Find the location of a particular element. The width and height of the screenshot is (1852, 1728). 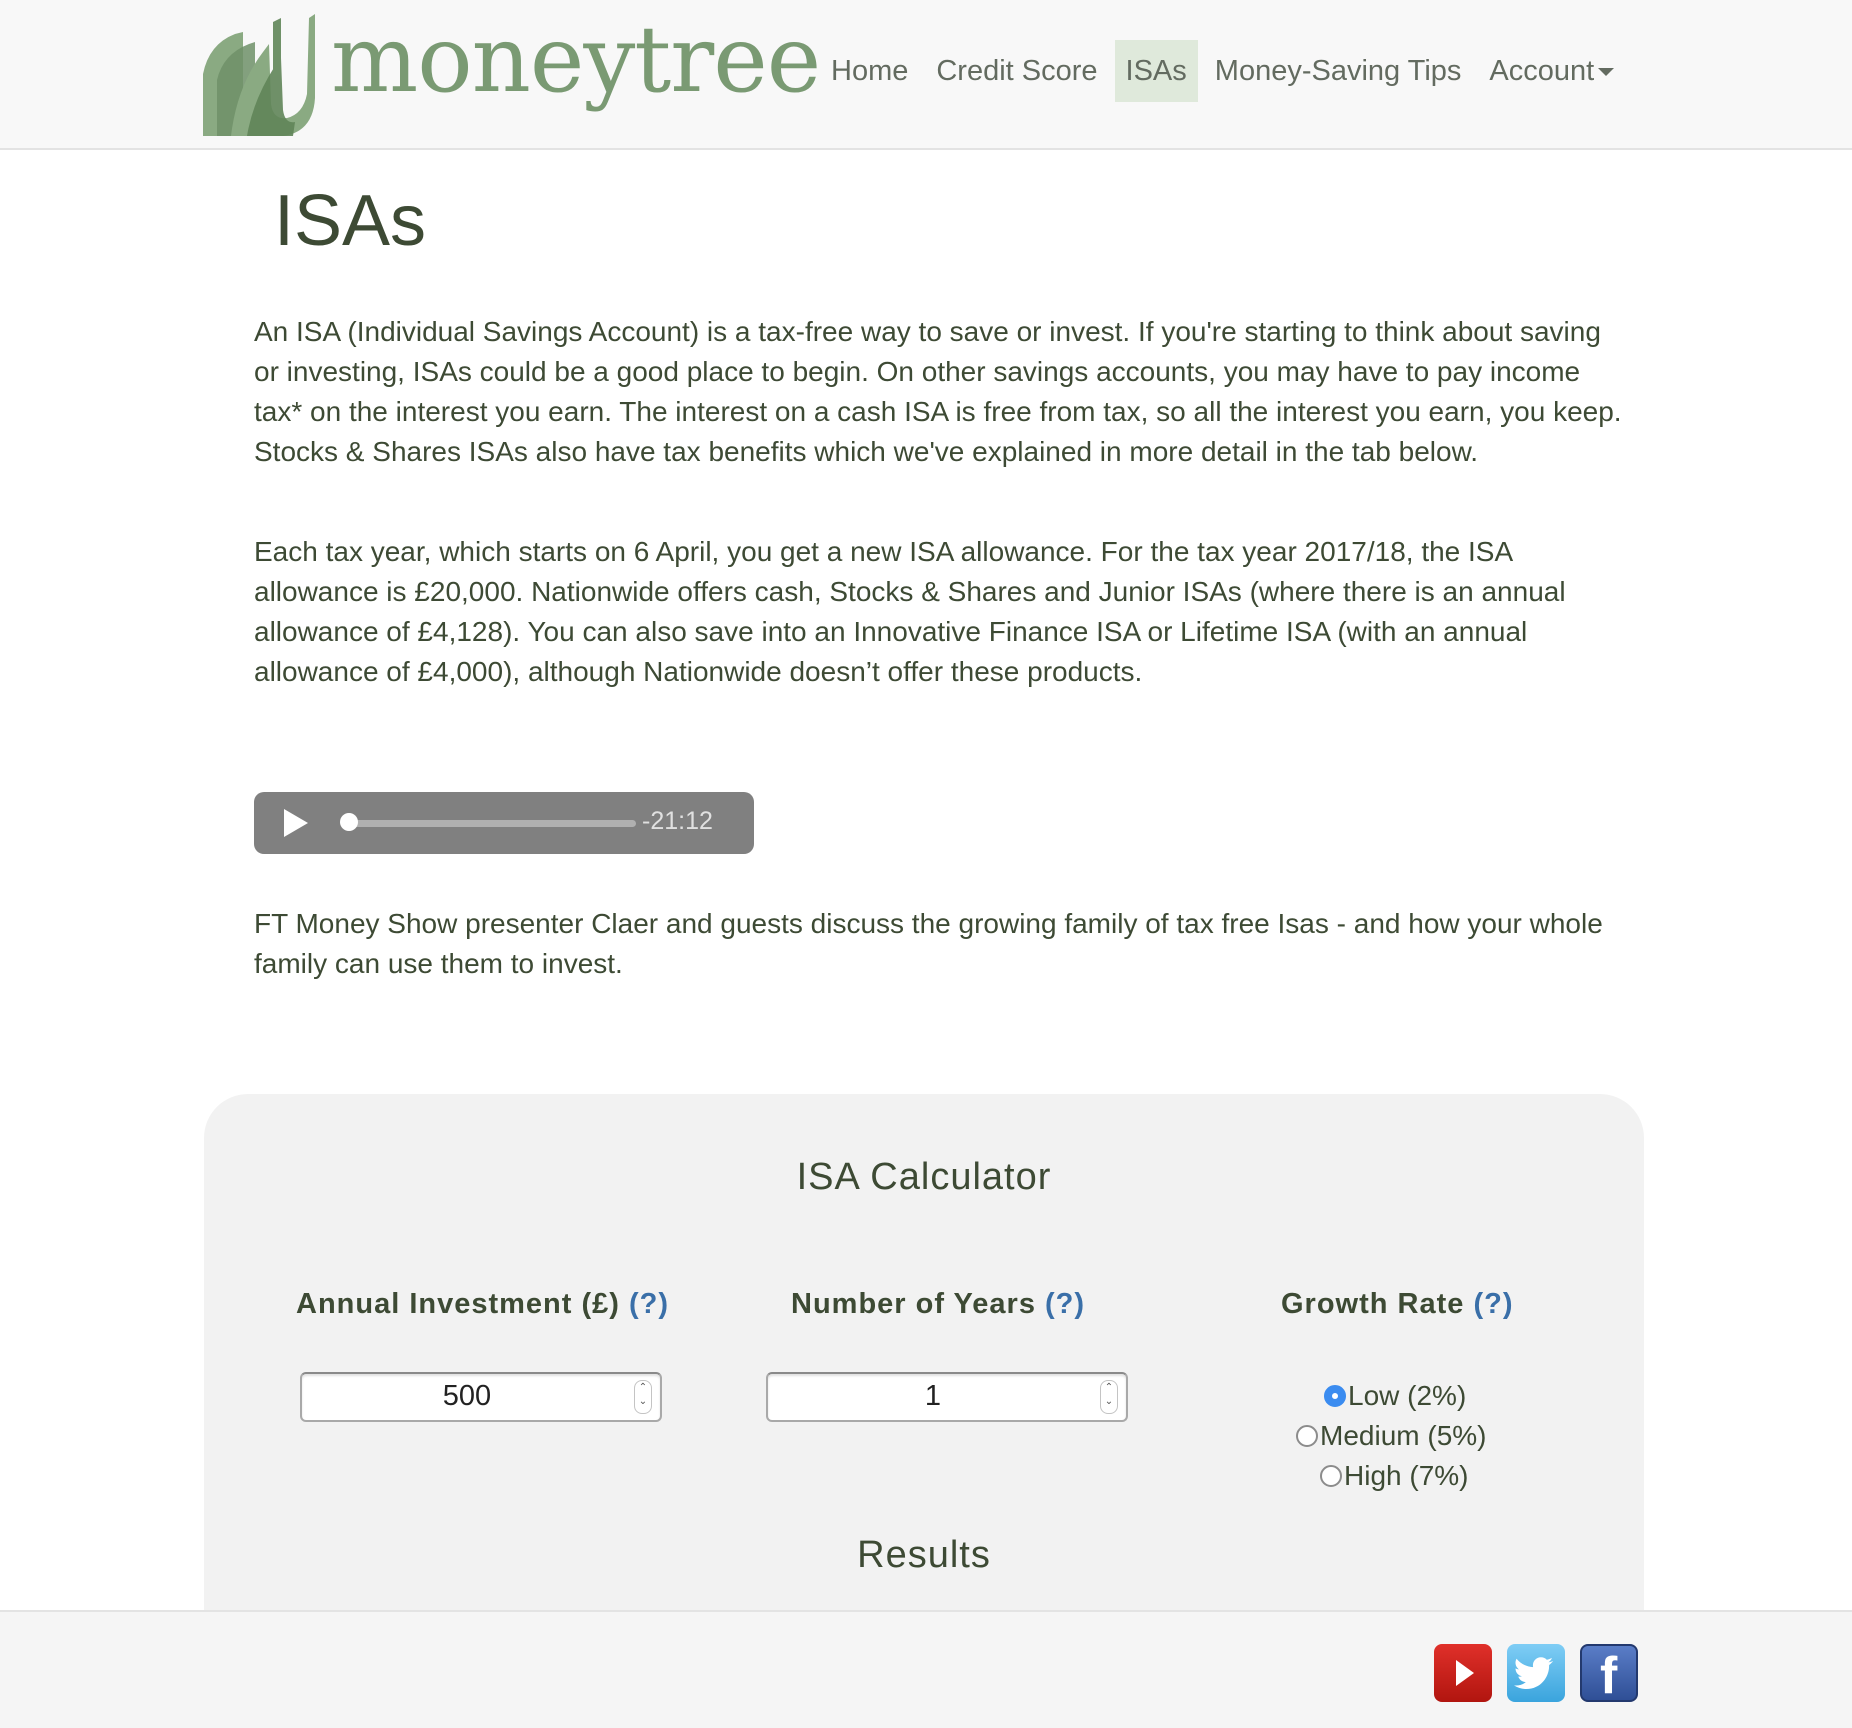

growth-rate-help-link: (?) is located at coordinates (1493, 1304).